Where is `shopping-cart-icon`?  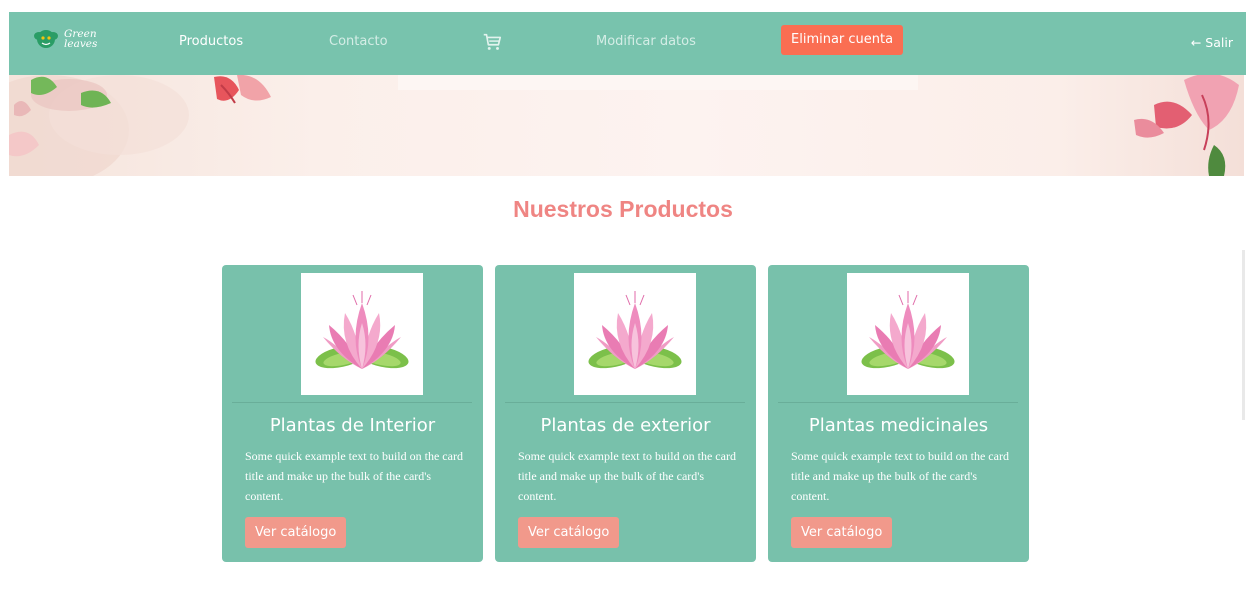
shopping-cart-icon is located at coordinates (492, 42).